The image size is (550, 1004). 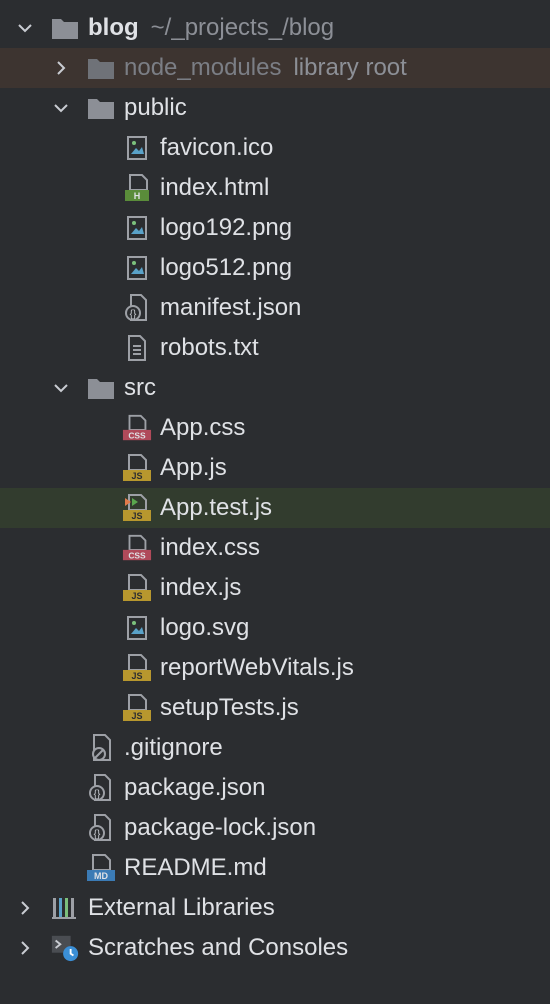 I want to click on node-modules-label: node_modules, so click(x=203, y=67).